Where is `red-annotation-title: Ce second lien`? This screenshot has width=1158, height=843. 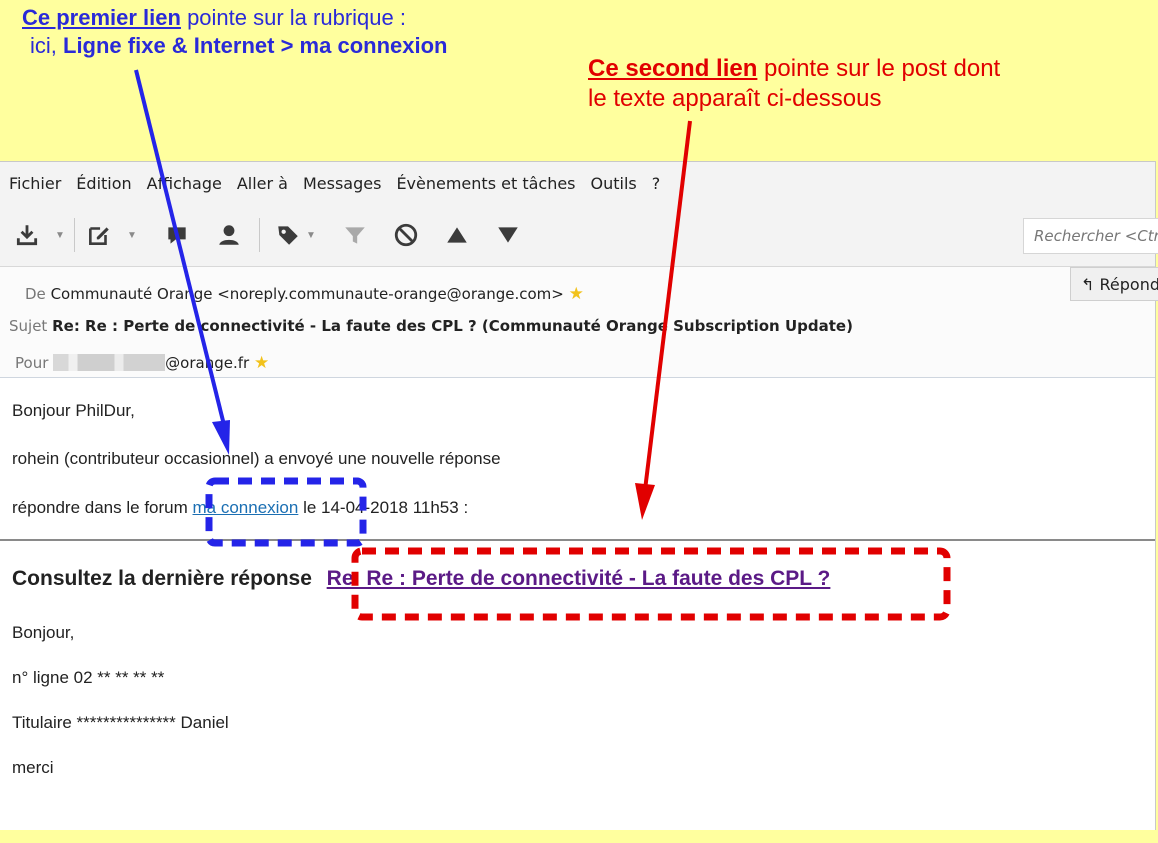 red-annotation-title: Ce second lien is located at coordinates (673, 68).